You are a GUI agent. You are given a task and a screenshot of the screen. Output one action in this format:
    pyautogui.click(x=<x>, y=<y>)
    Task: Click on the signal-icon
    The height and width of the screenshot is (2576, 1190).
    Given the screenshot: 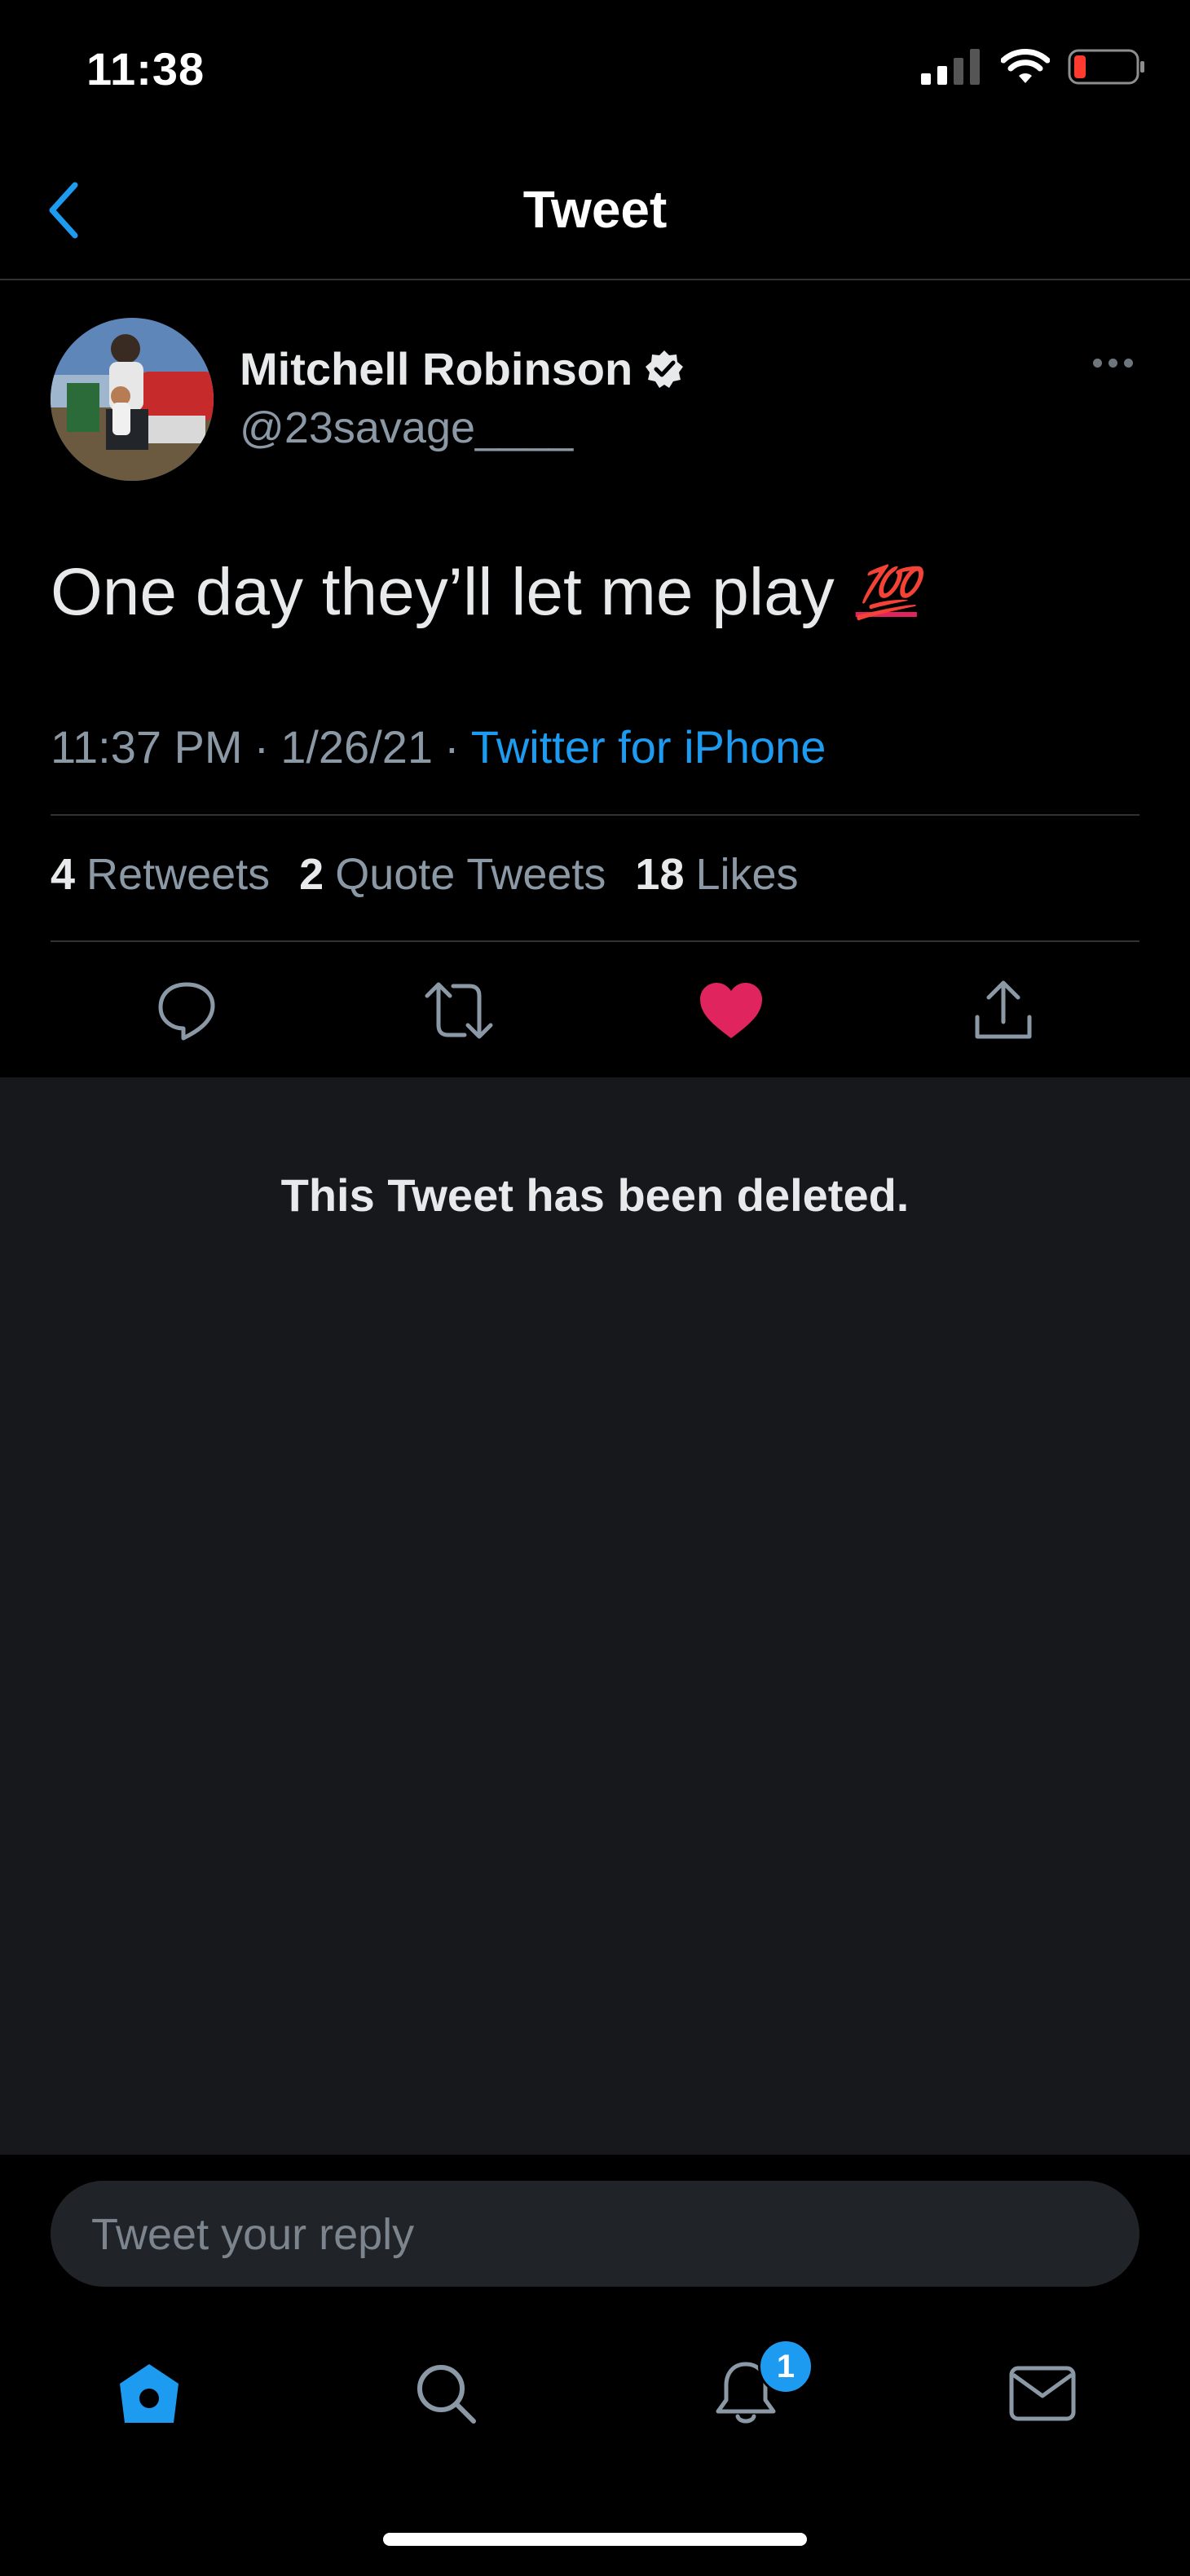 What is the action you would take?
    pyautogui.click(x=951, y=67)
    